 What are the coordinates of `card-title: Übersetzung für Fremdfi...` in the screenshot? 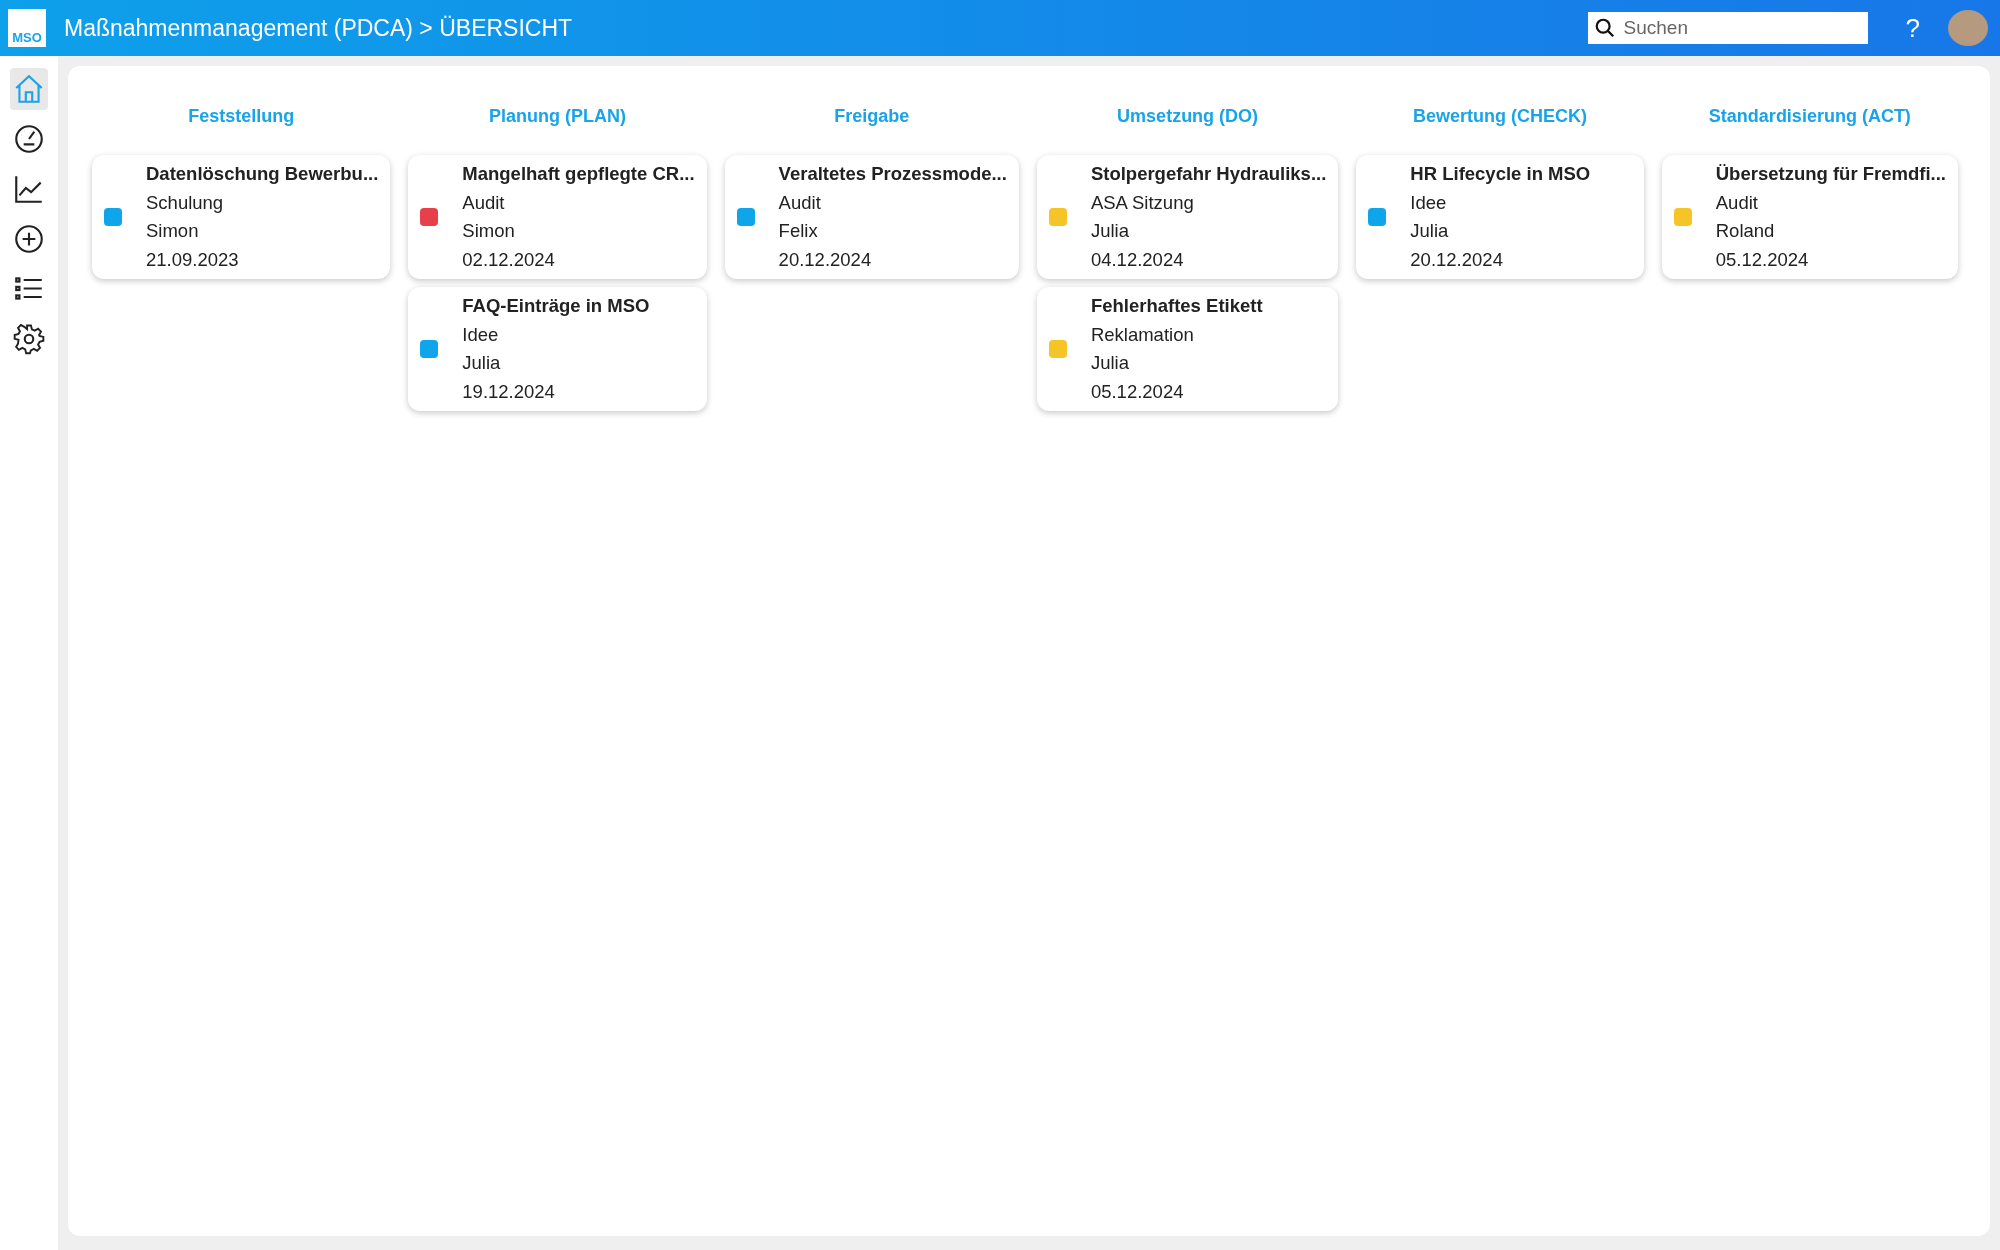 It's located at (1830, 174).